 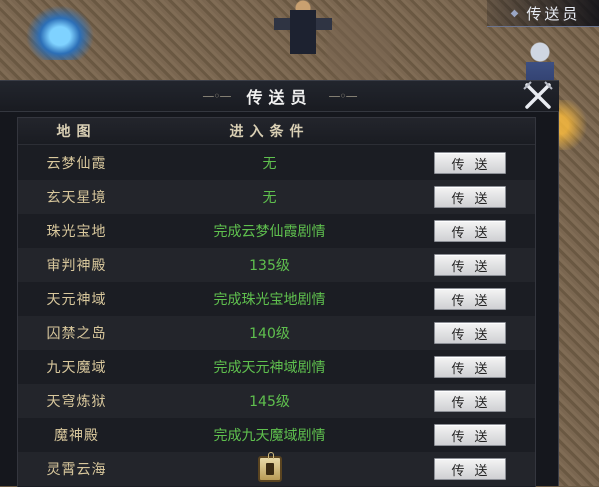 What do you see at coordinates (76, 300) in the screenshot?
I see `map-name: 天元神域` at bounding box center [76, 300].